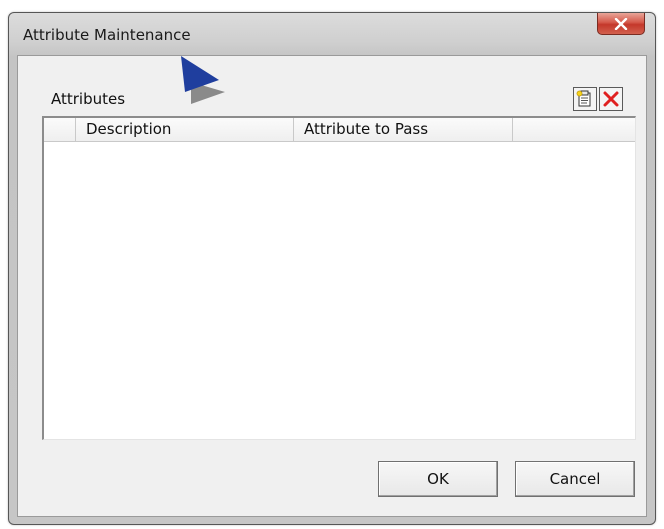 The height and width of the screenshot is (529, 664). Describe the element at coordinates (574, 129) in the screenshot. I see `column-header-filler` at that location.